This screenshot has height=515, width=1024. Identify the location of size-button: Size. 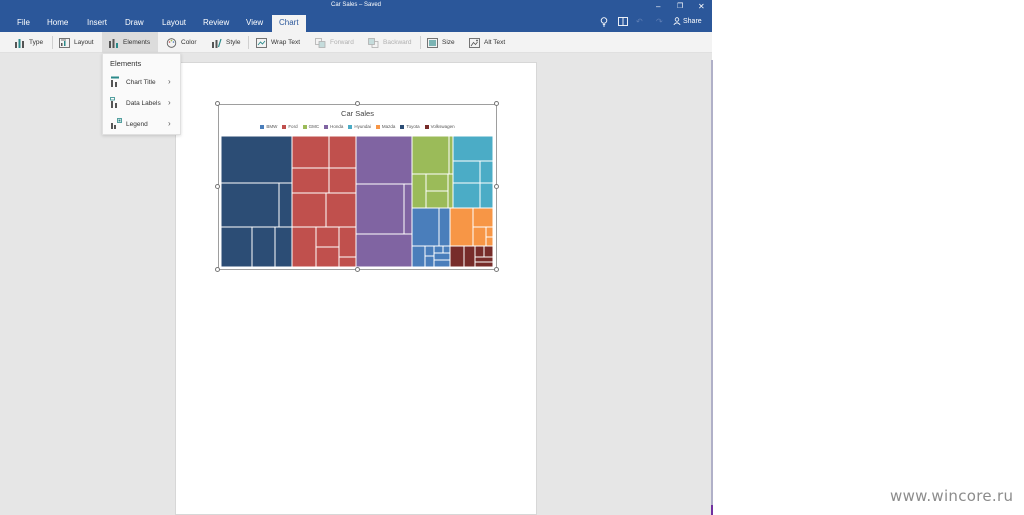
(441, 42).